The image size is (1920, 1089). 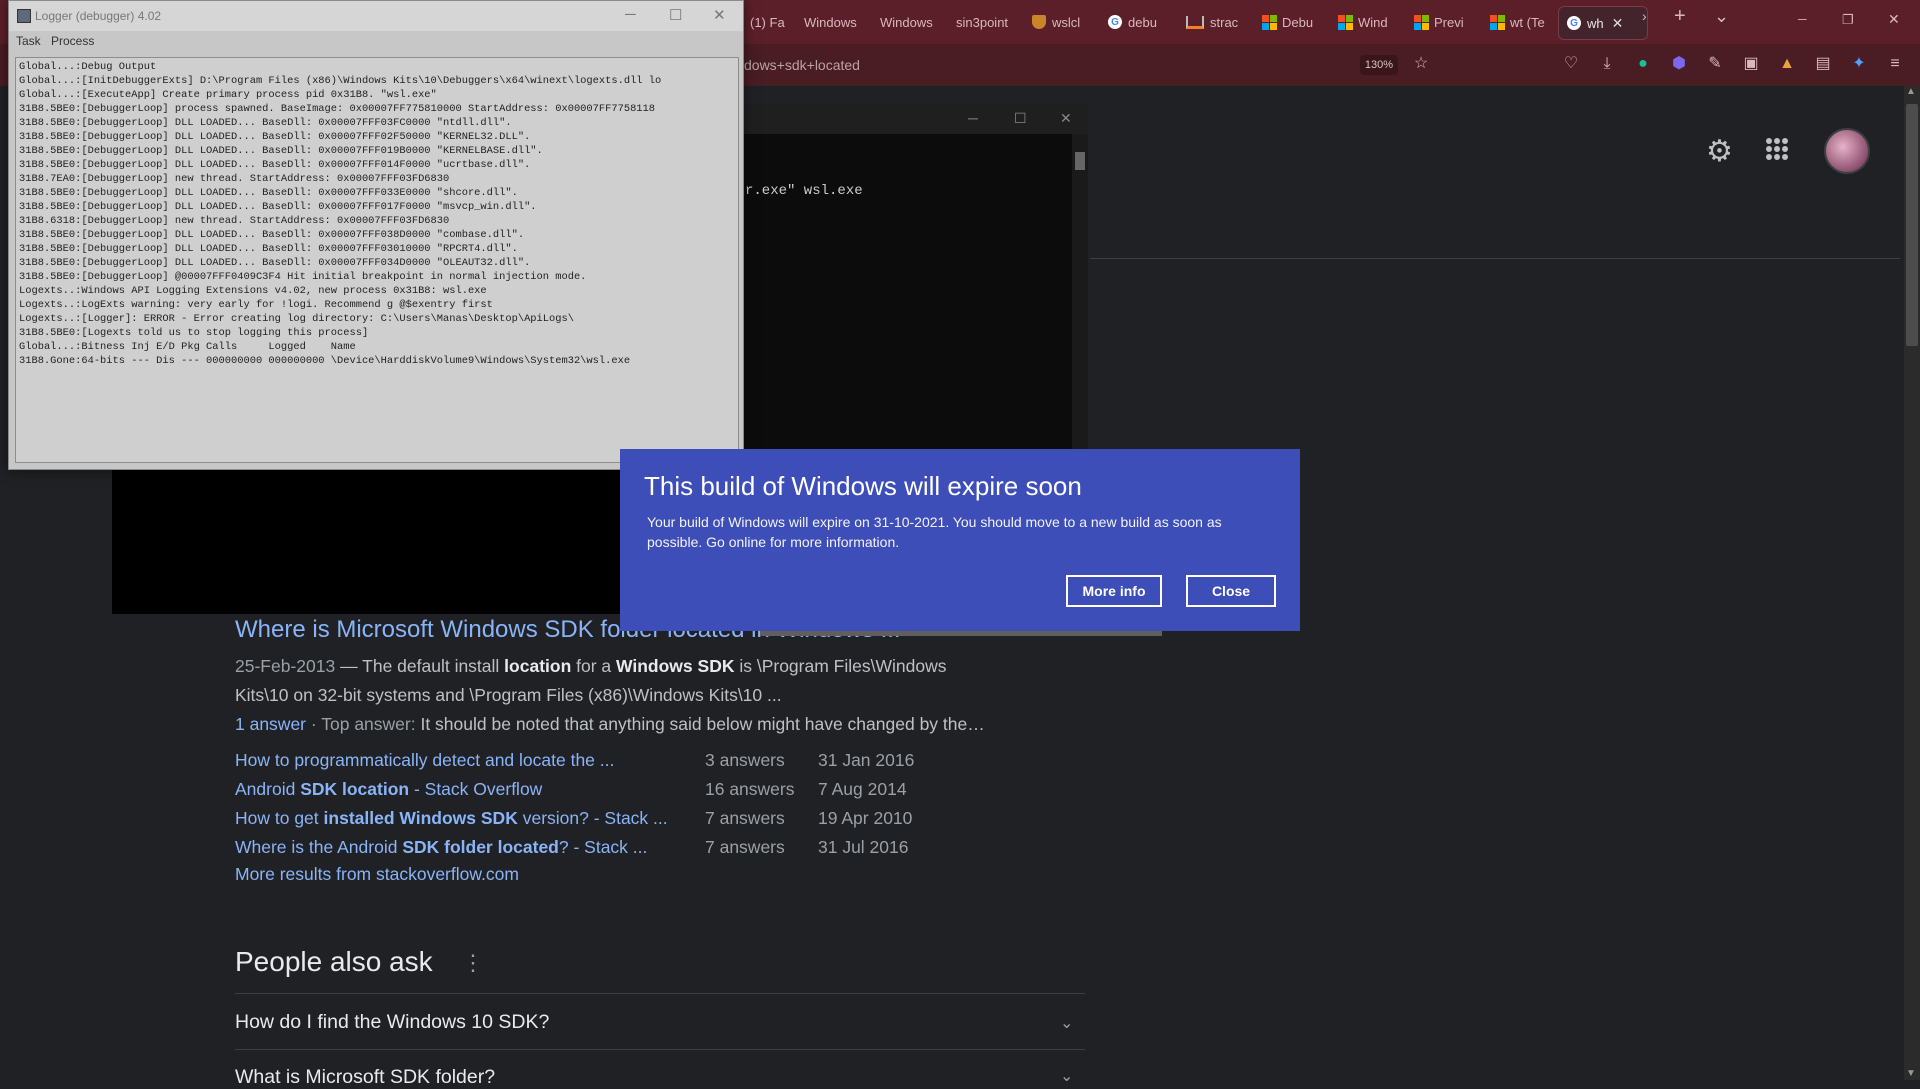 I want to click on tab-windows-1: Windows, so click(x=832, y=22).